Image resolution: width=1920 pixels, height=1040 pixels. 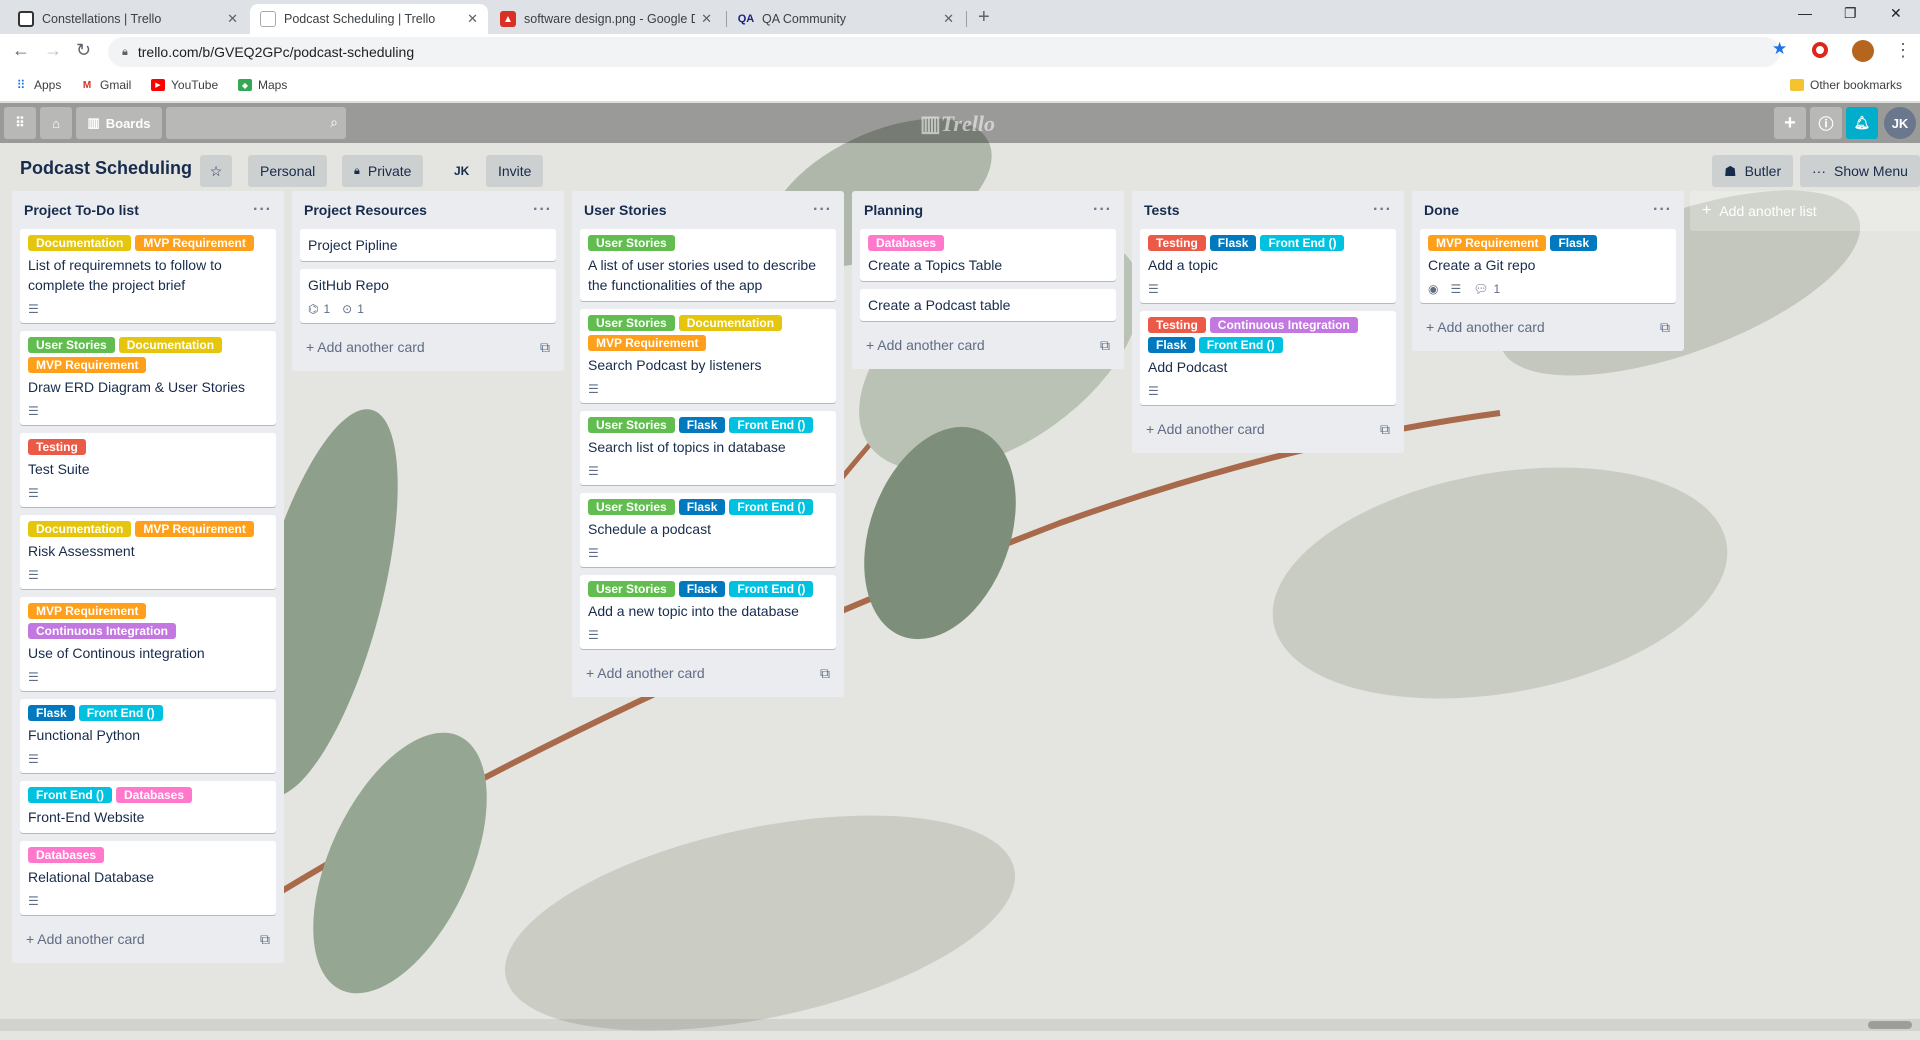 I want to click on list-title: Planning, so click(x=893, y=210).